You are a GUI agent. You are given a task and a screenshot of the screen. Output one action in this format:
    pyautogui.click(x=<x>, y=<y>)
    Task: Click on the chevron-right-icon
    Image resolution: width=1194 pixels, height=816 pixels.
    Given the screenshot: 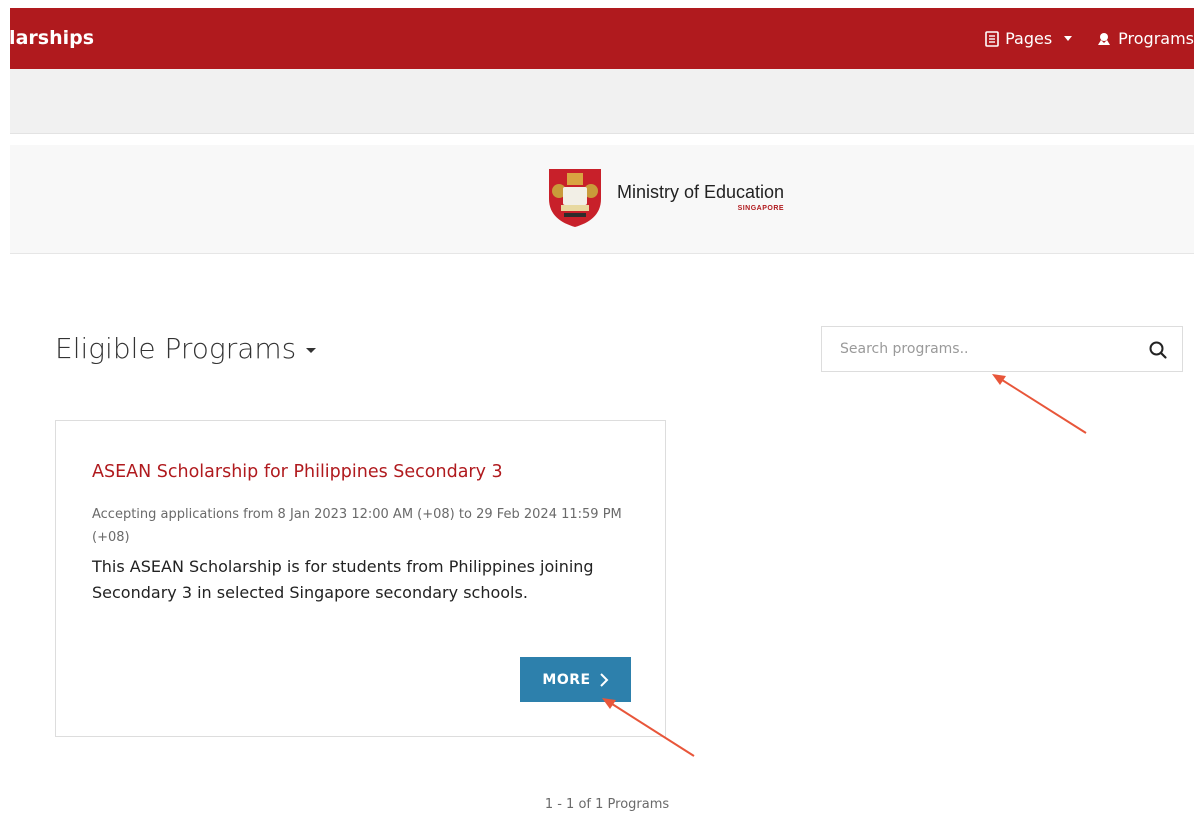 What is the action you would take?
    pyautogui.click(x=604, y=679)
    